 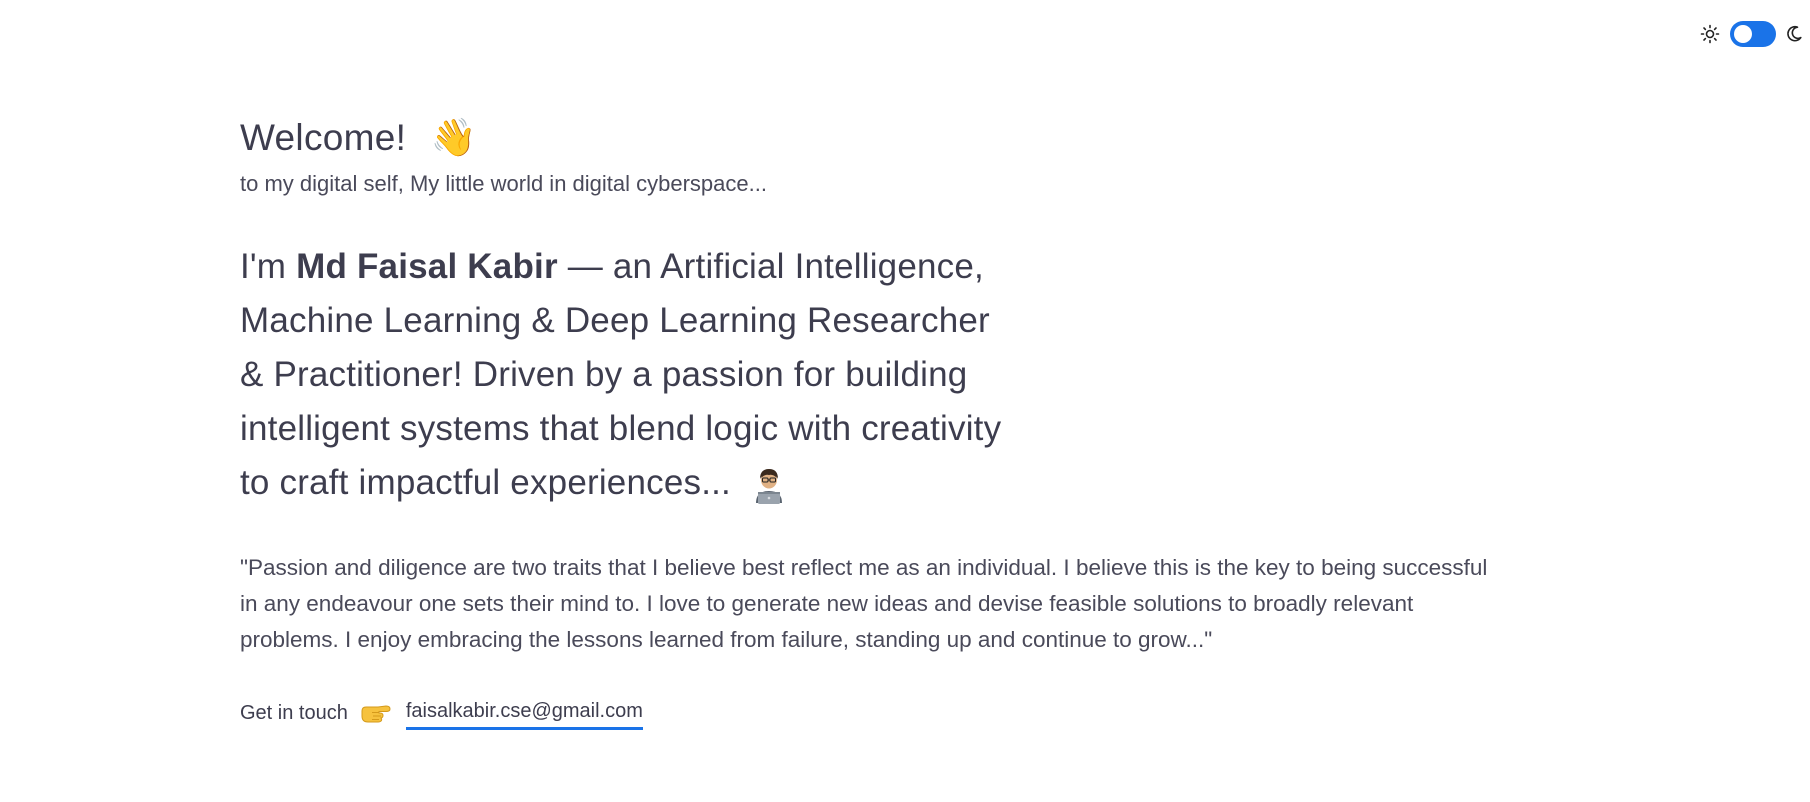 I want to click on technologist-icon, so click(x=768, y=486).